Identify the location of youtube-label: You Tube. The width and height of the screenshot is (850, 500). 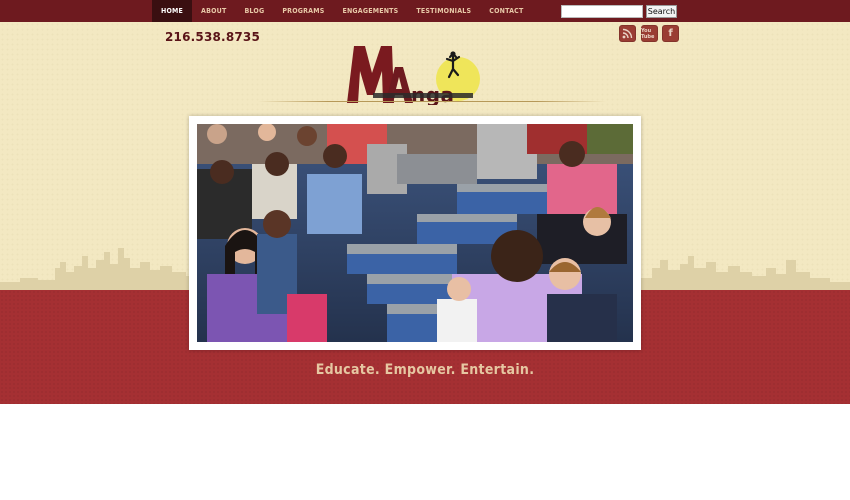
(648, 33).